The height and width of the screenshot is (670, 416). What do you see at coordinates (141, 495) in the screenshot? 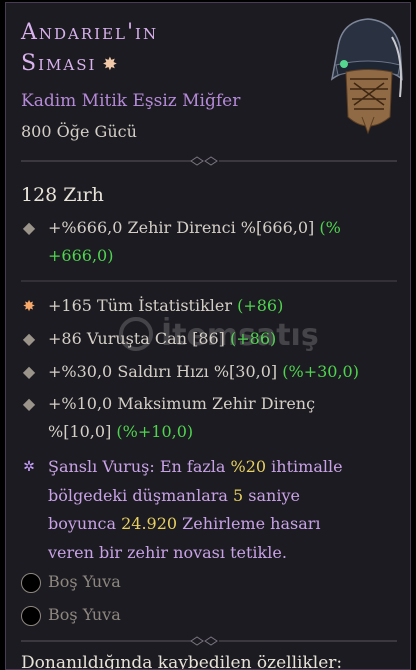
I see `unique-text: bölgedeki düşmanlara` at bounding box center [141, 495].